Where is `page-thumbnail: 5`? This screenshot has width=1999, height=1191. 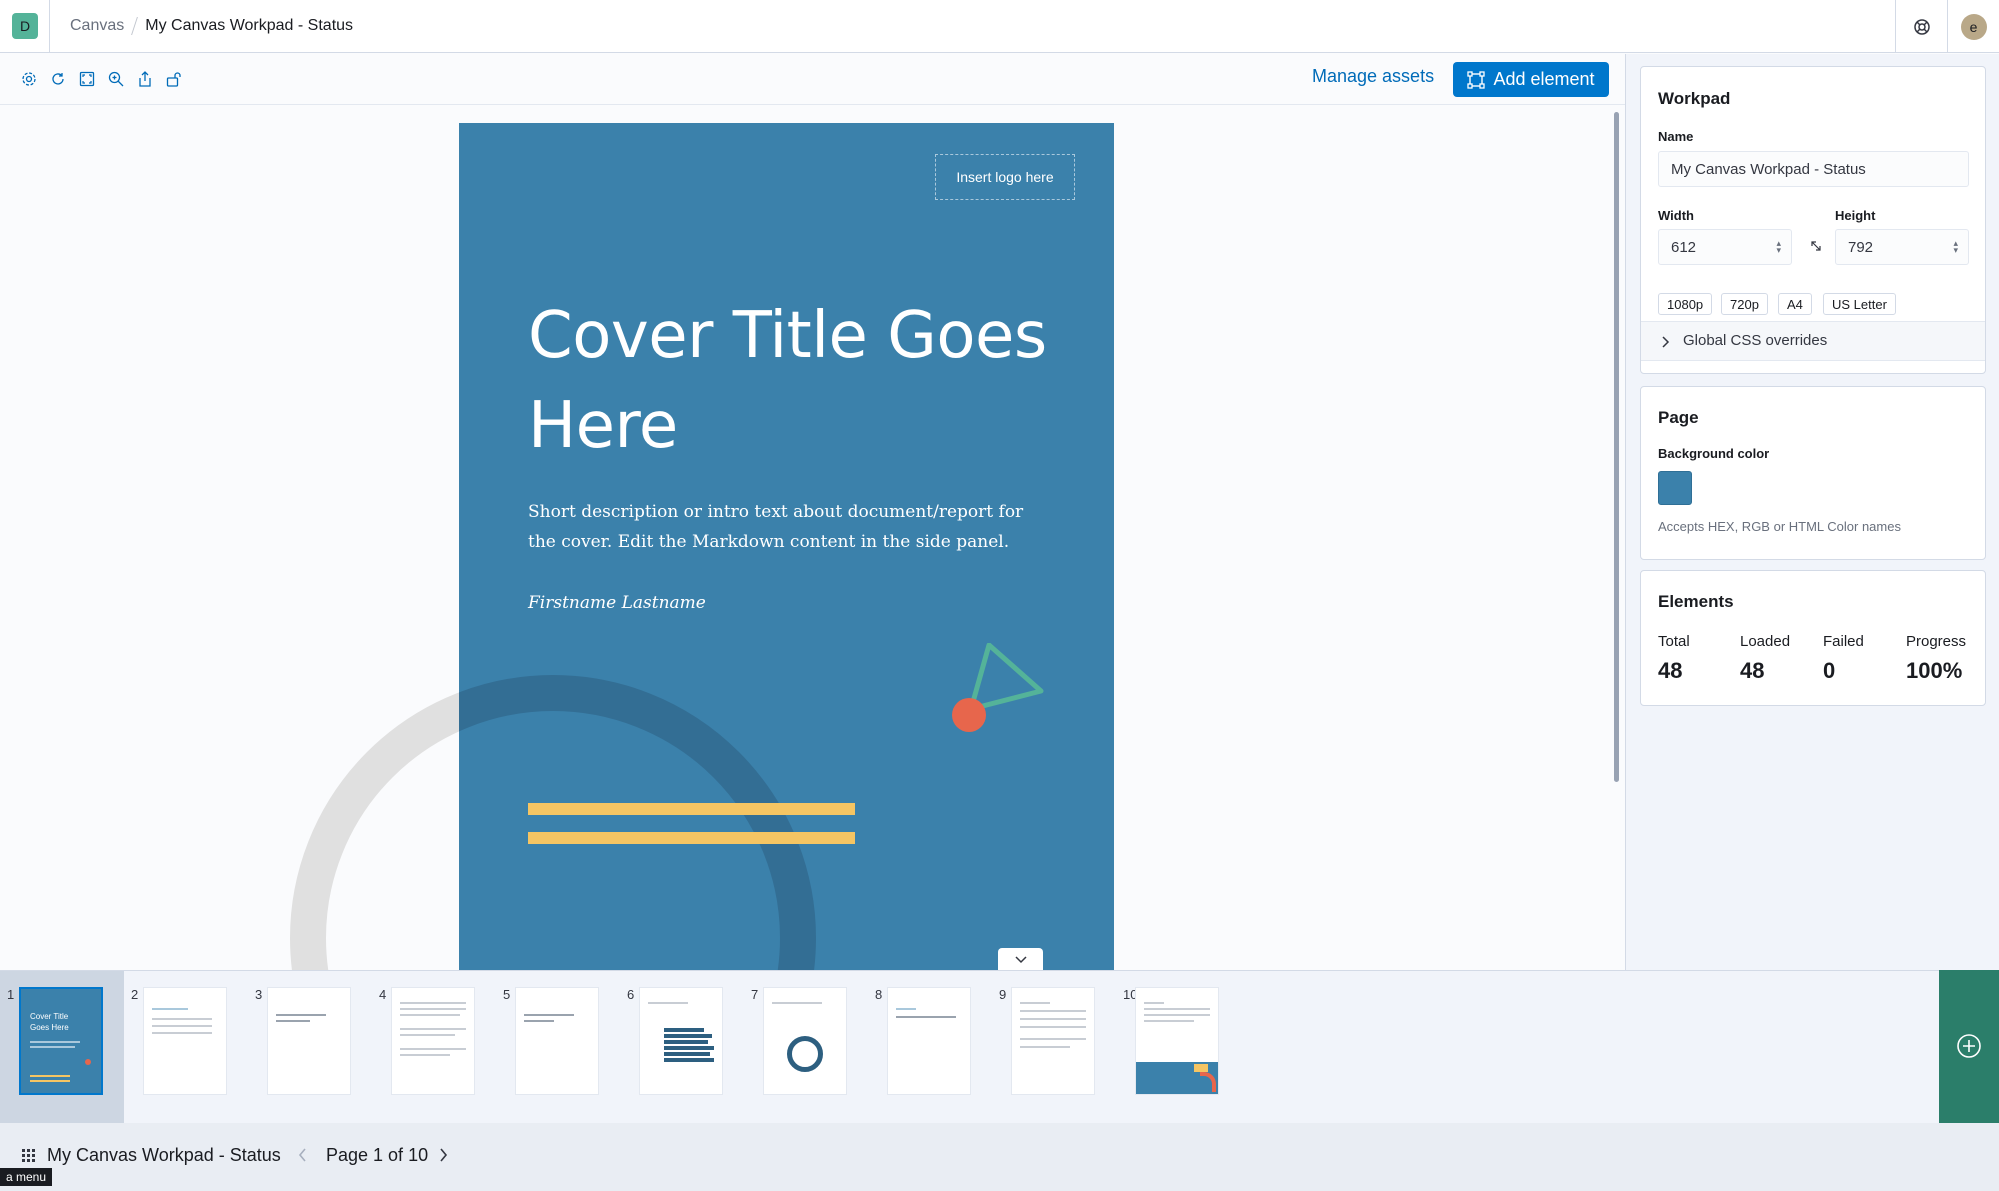
page-thumbnail: 5 is located at coordinates (558, 1047).